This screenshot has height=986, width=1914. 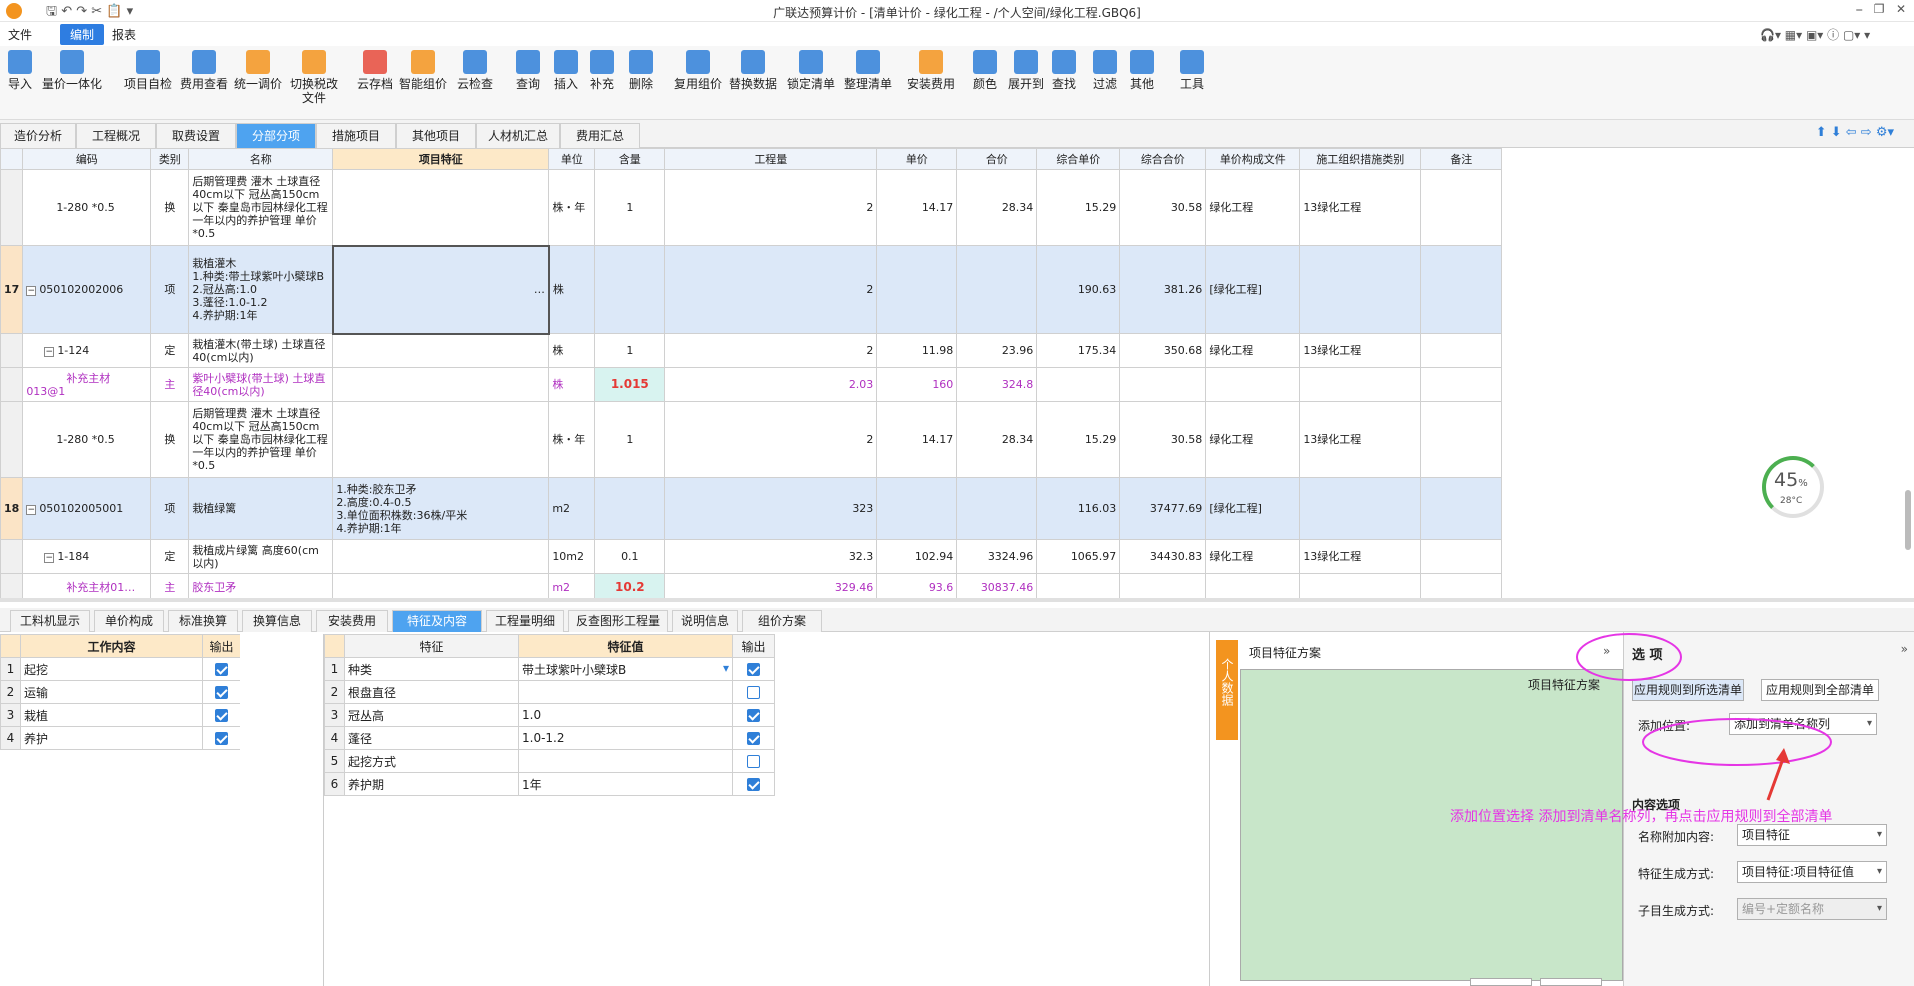 I want to click on cell-1: 补充主材013@1, so click(x=87, y=384).